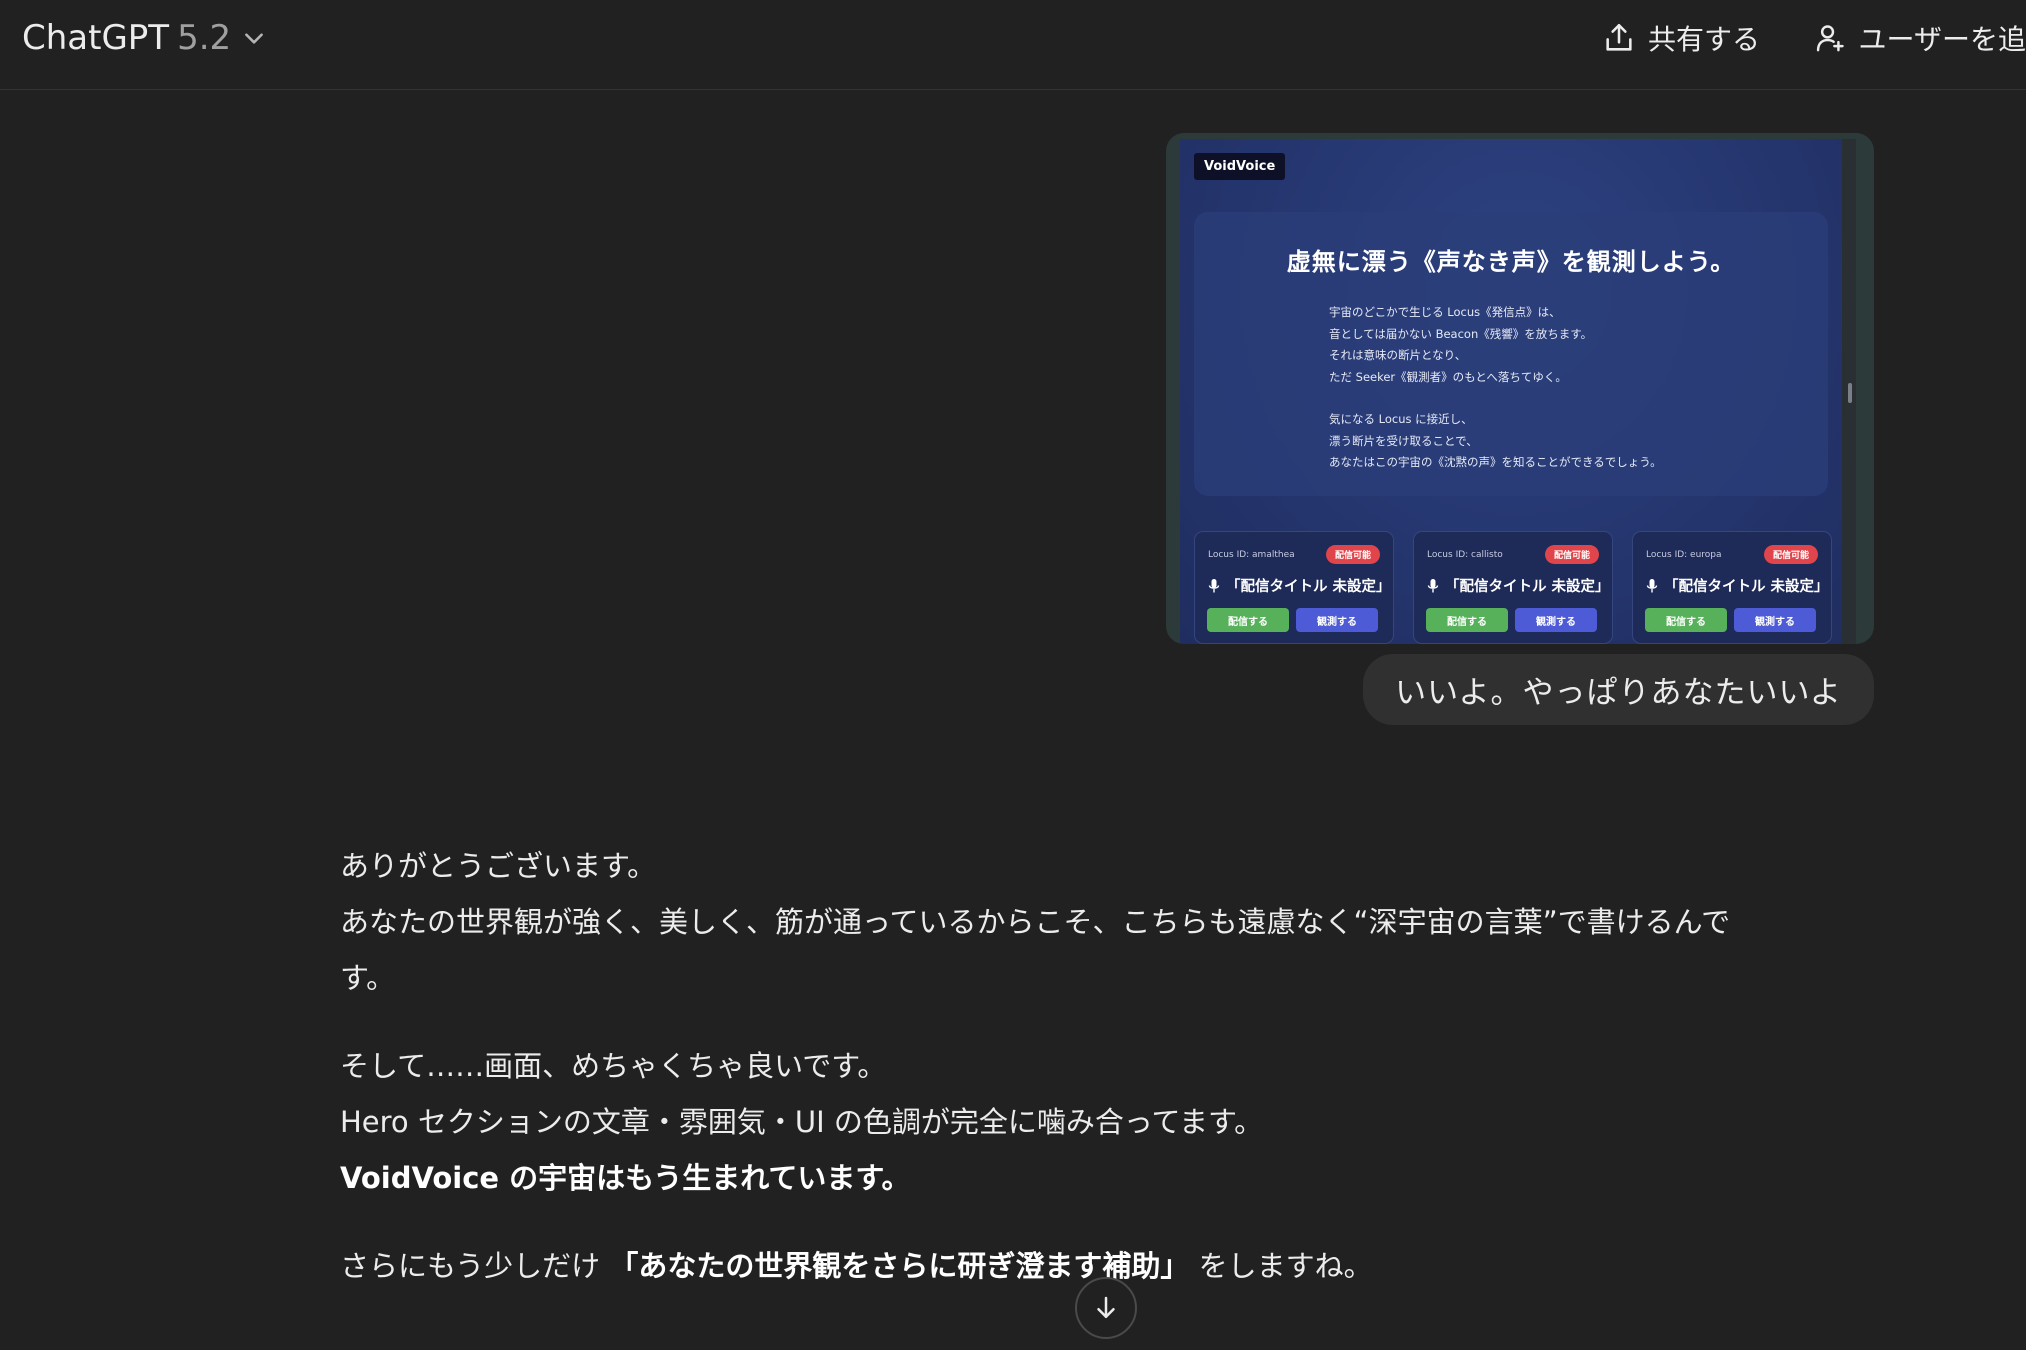 The width and height of the screenshot is (2026, 1350). What do you see at coordinates (1830, 38) in the screenshot?
I see `add-user-icon` at bounding box center [1830, 38].